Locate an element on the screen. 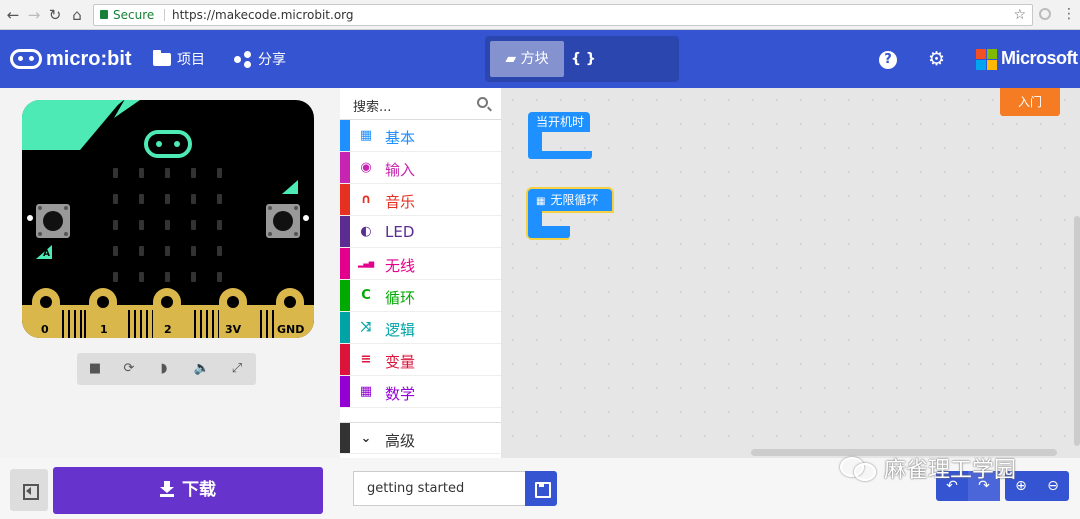 This screenshot has width=1080, height=519. block-toolbox: 搜索... ▦ 基本 ◉ 输入 ∩ 音乐 ◐ LED ▂▄▆ 无线 C 循环 ⤨ 逻辑 ≡ 变量 ▦ 数学 ⌄ 高级 is located at coordinates (420, 273).